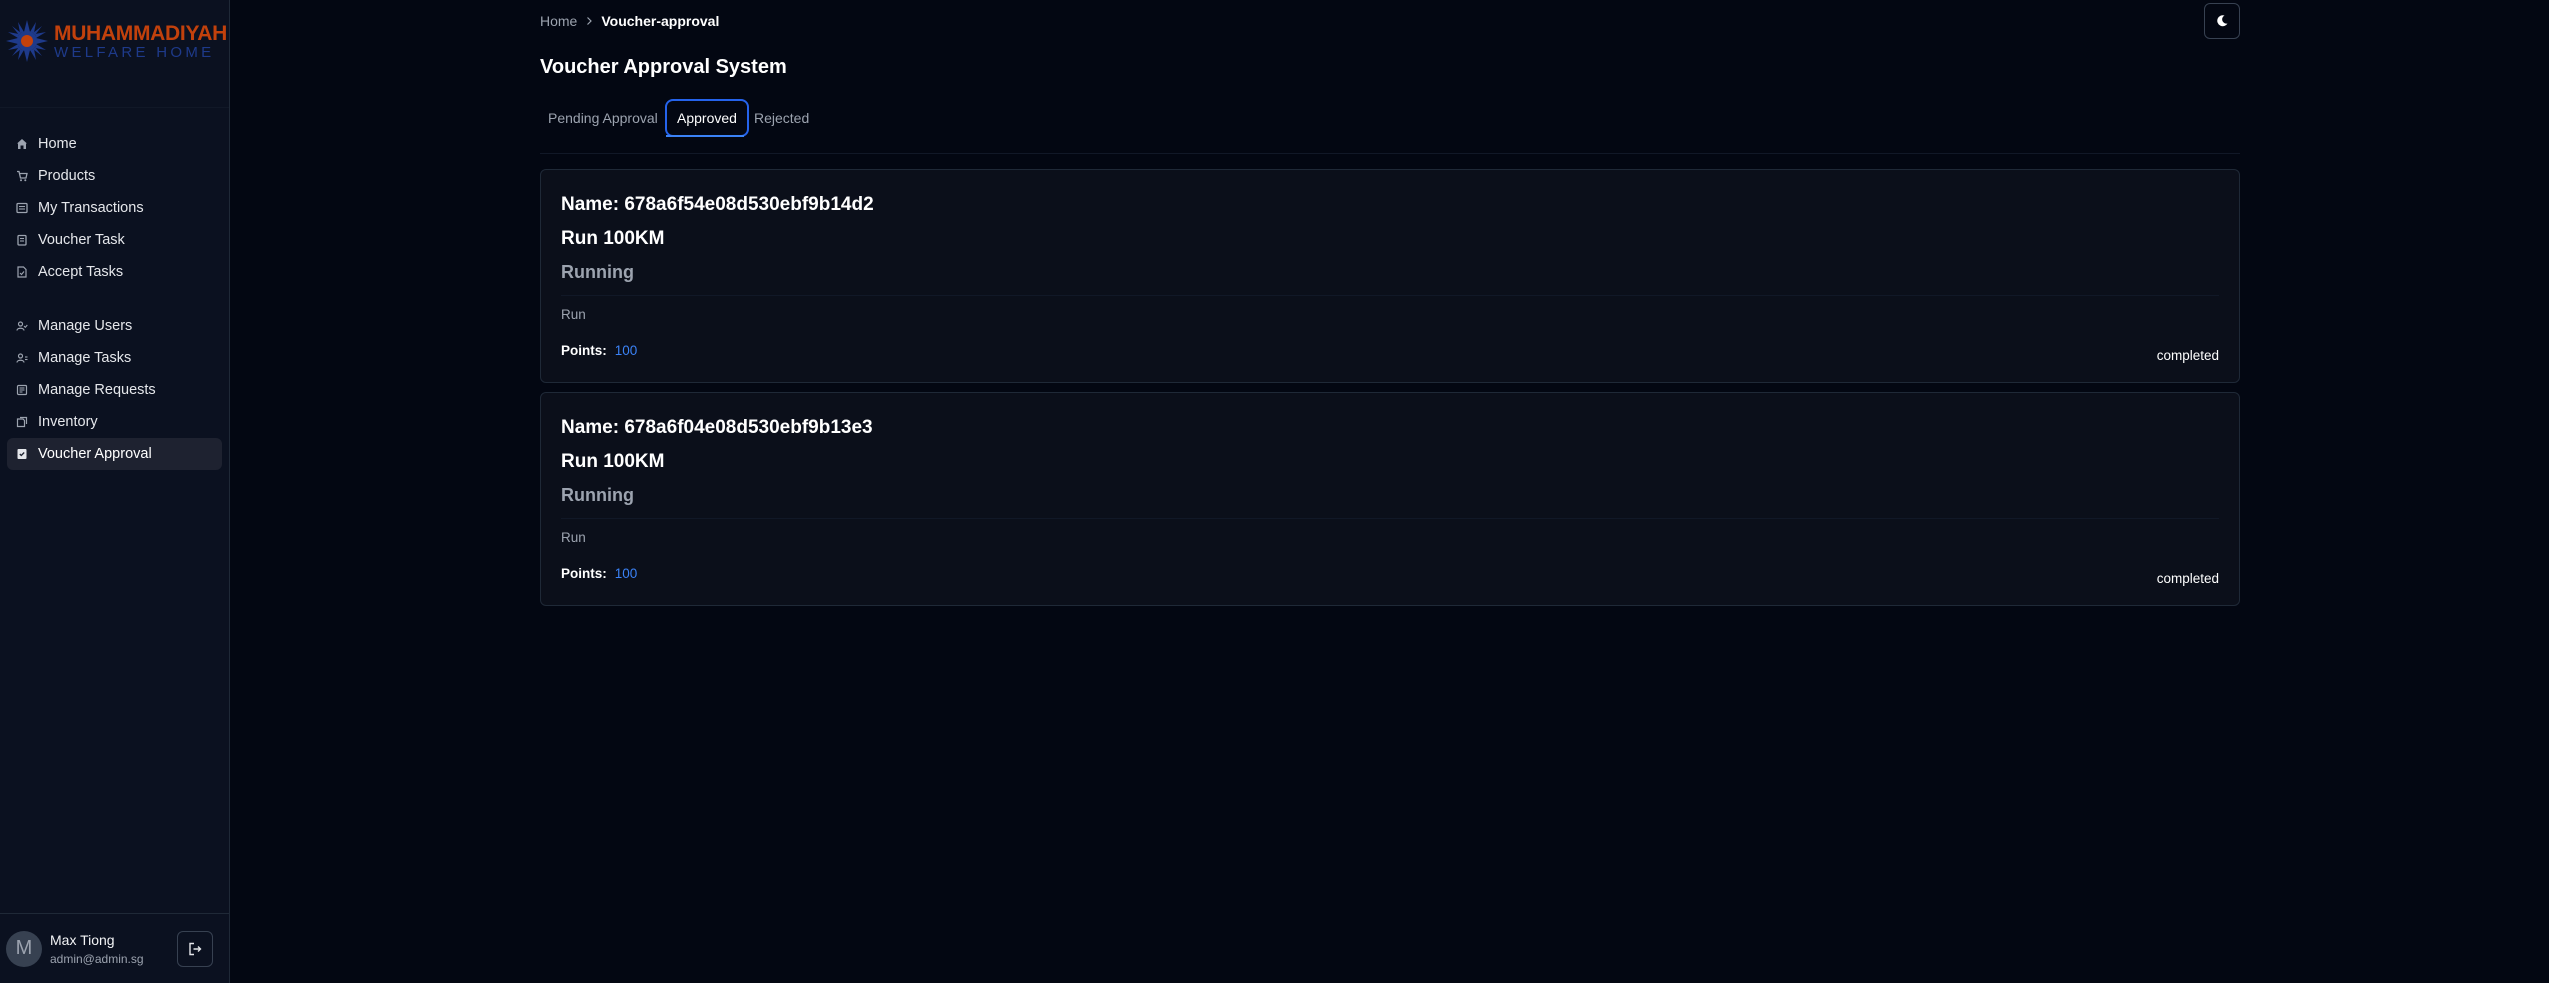 Image resolution: width=2549 pixels, height=983 pixels. Describe the element at coordinates (22, 144) in the screenshot. I see `home-icon` at that location.